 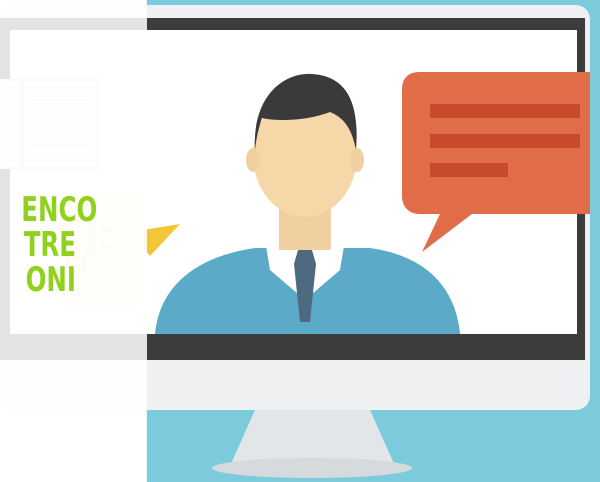 What do you see at coordinates (312, 468) in the screenshot?
I see `monitor-base` at bounding box center [312, 468].